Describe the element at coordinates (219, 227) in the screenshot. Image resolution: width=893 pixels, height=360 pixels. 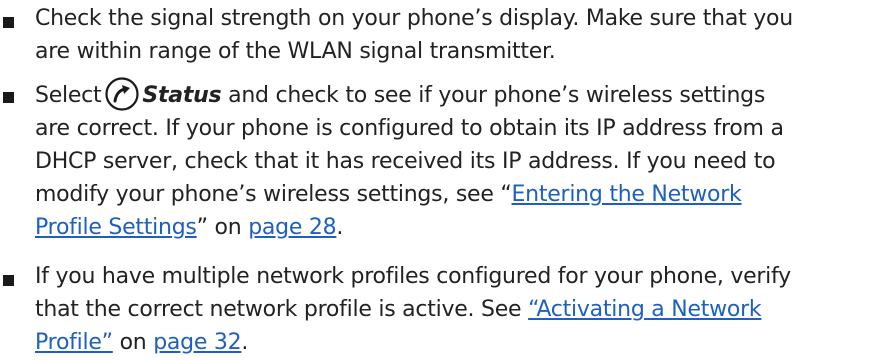
I see `item2-line5-mid: ” on` at that location.